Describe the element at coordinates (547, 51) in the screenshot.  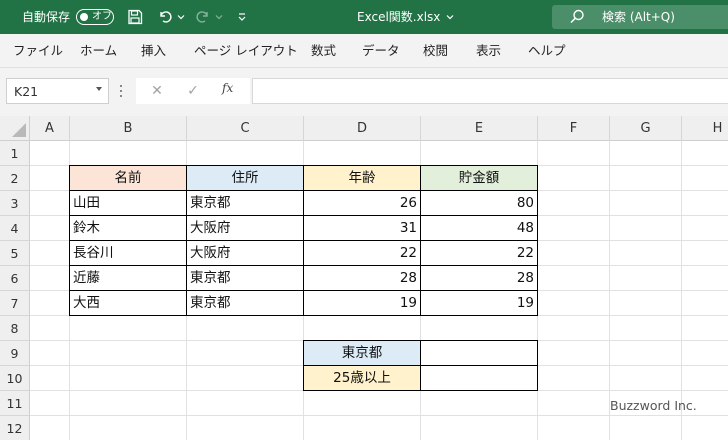
I see `tab-help: ヘルプ` at that location.